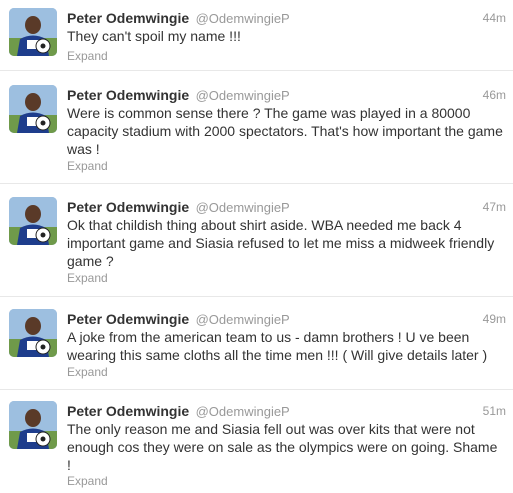  What do you see at coordinates (494, 18) in the screenshot?
I see `tweet-timestamp: 44m` at bounding box center [494, 18].